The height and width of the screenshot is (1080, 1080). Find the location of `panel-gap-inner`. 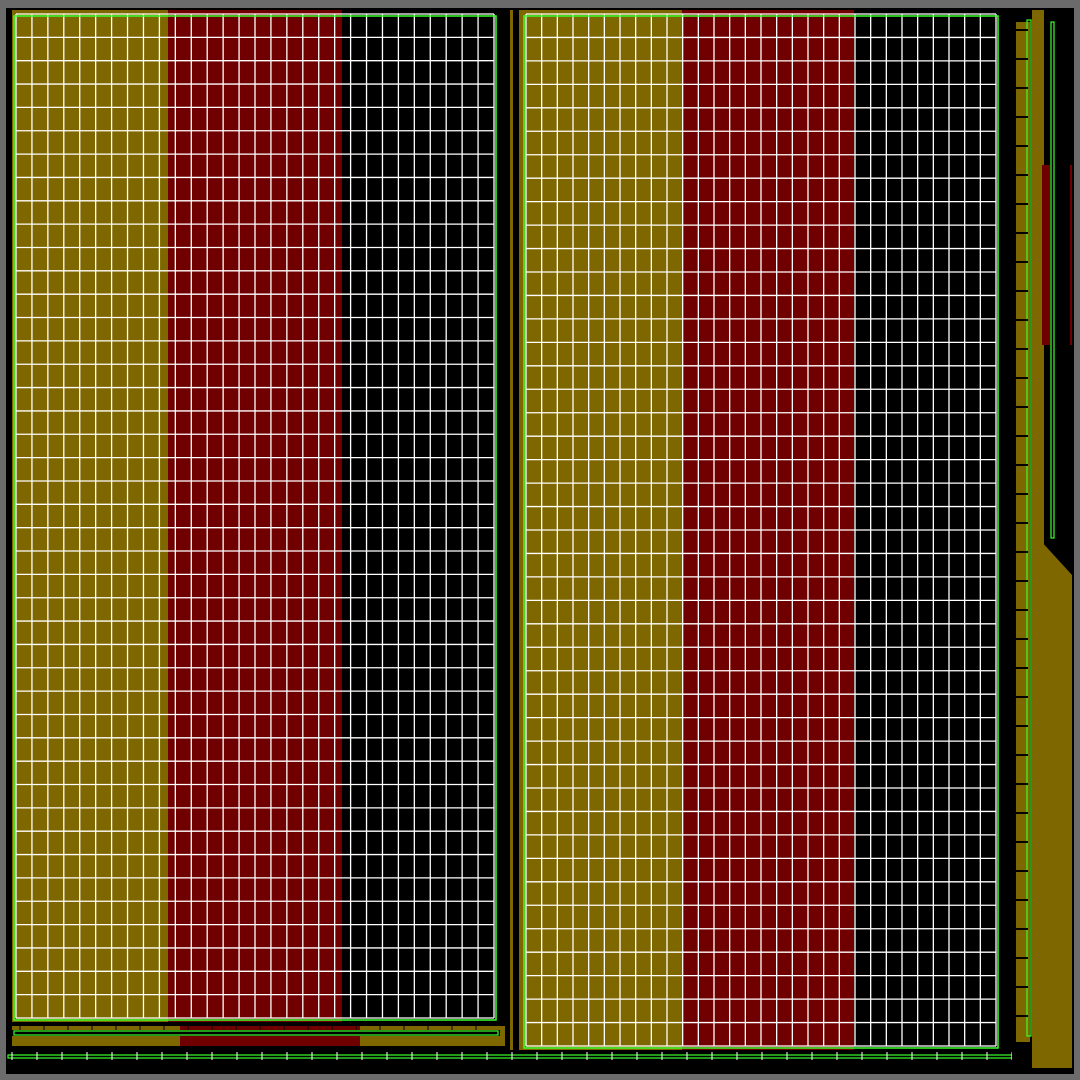

panel-gap-inner is located at coordinates (516, 530).